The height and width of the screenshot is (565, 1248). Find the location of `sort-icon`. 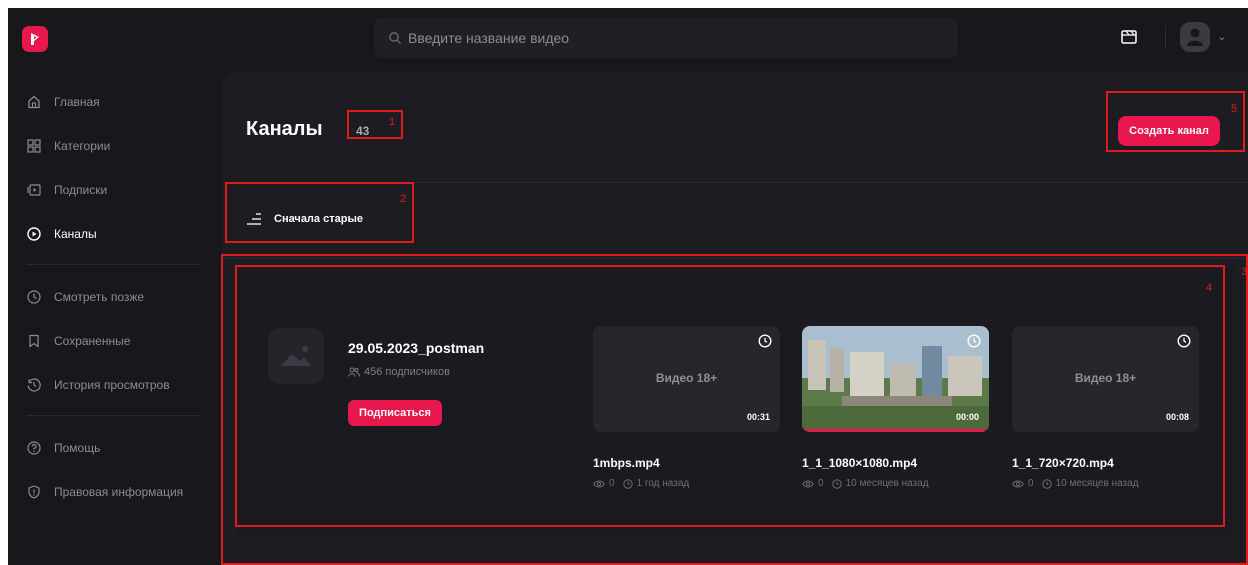

sort-icon is located at coordinates (254, 219).